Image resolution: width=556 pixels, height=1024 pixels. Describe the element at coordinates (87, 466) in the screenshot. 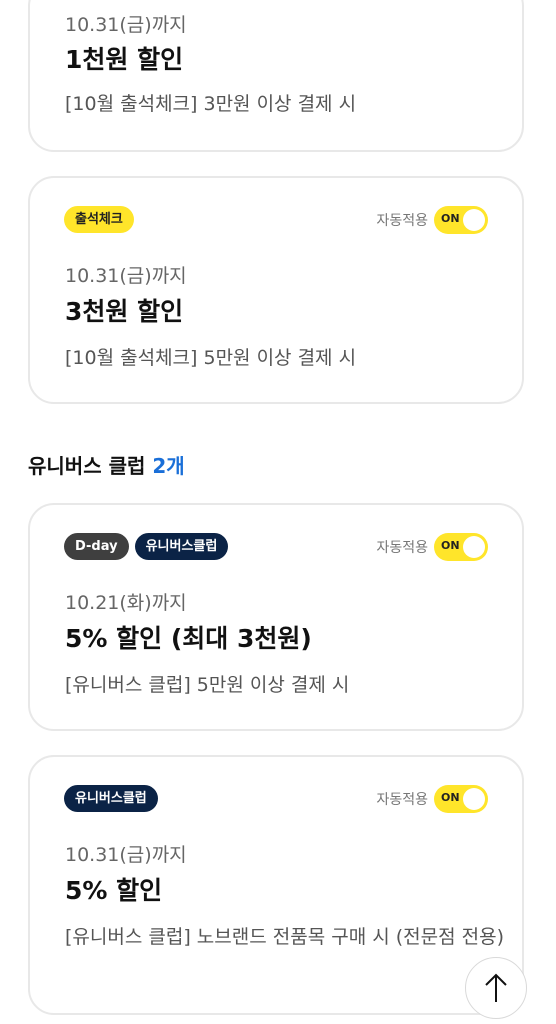

I see `section-title-text: 유니버스 클럽` at that location.